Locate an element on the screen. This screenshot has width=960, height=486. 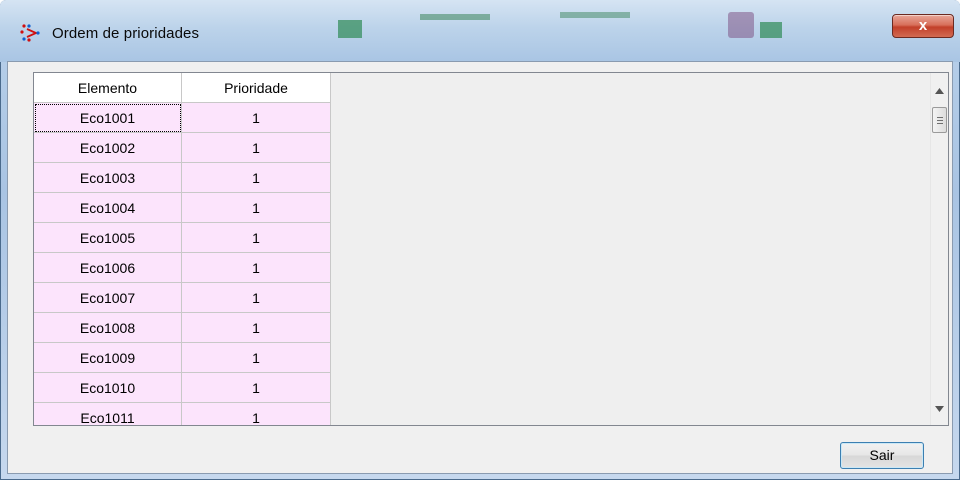
elemento-cell: Eco1007 is located at coordinates (108, 297).